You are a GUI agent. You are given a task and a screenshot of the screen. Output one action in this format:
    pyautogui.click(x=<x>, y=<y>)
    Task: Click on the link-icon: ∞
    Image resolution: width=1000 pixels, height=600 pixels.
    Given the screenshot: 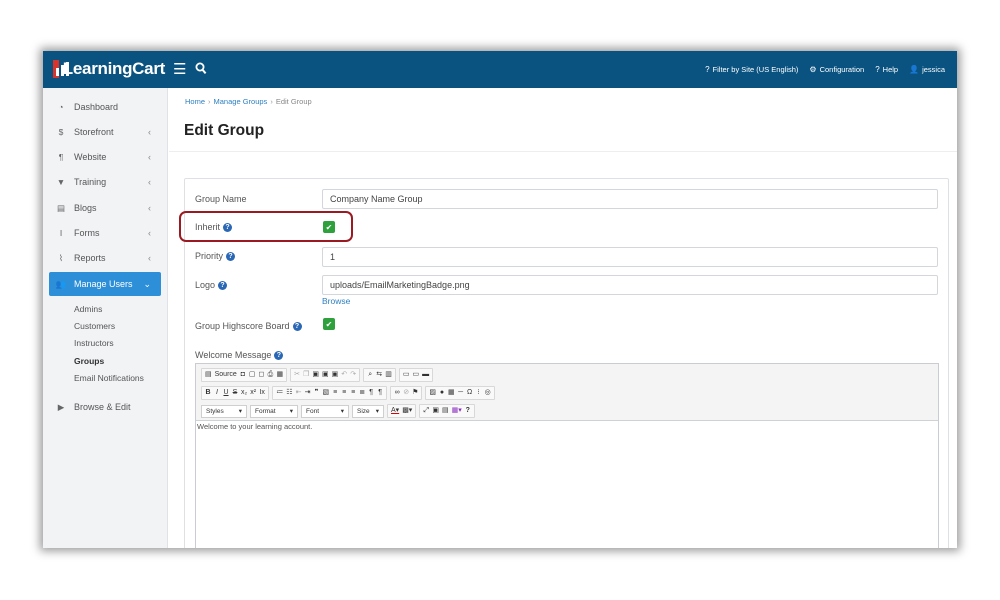 What is the action you would take?
    pyautogui.click(x=397, y=393)
    